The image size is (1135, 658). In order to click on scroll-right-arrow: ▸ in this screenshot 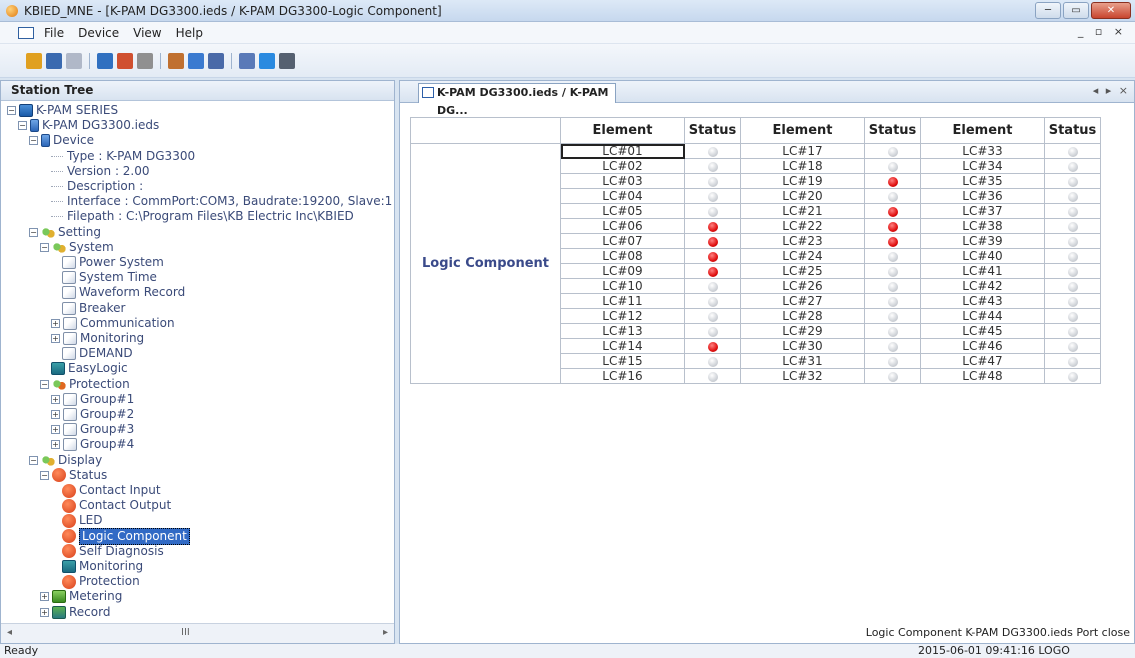, I will do `click(385, 632)`.